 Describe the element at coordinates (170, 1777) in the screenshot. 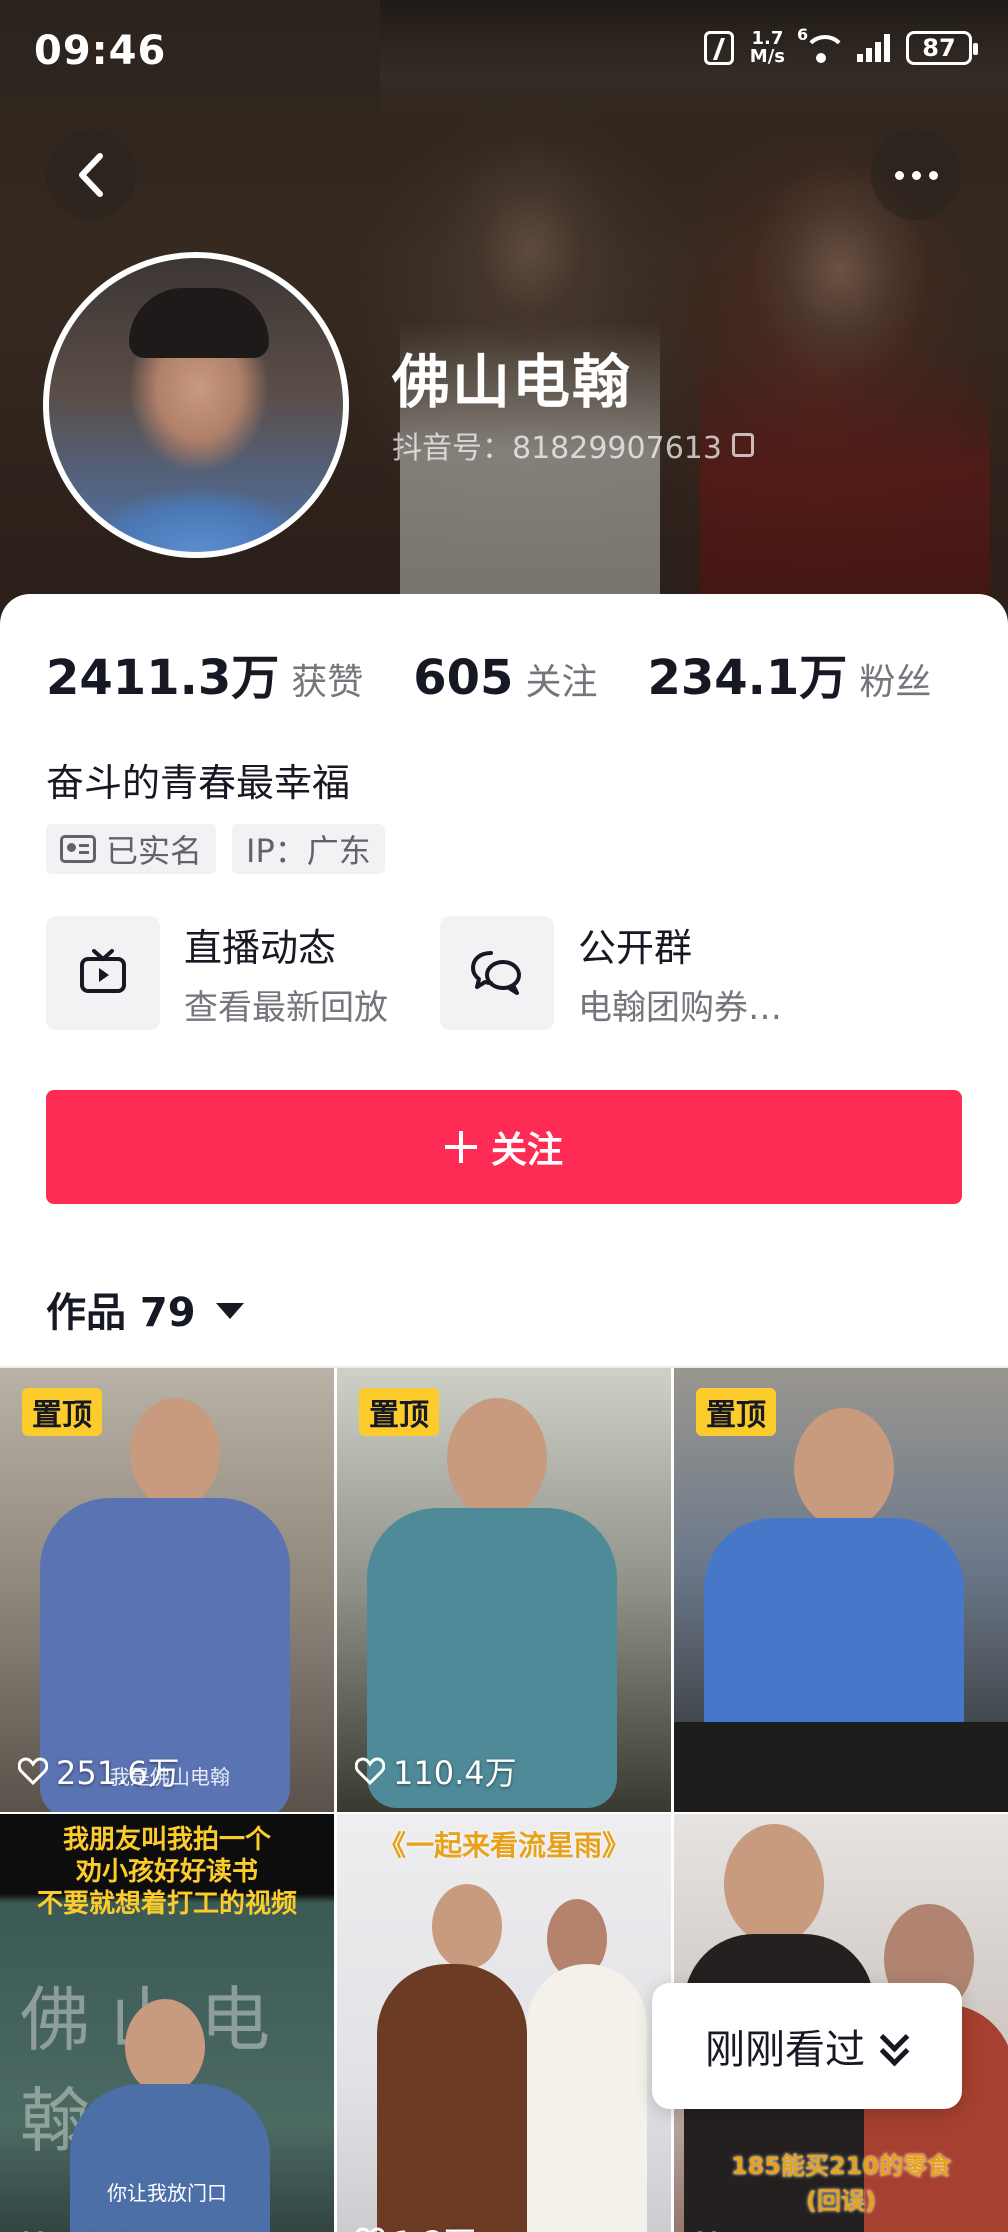

I see `video-watermark: 我是佛山电翰` at that location.